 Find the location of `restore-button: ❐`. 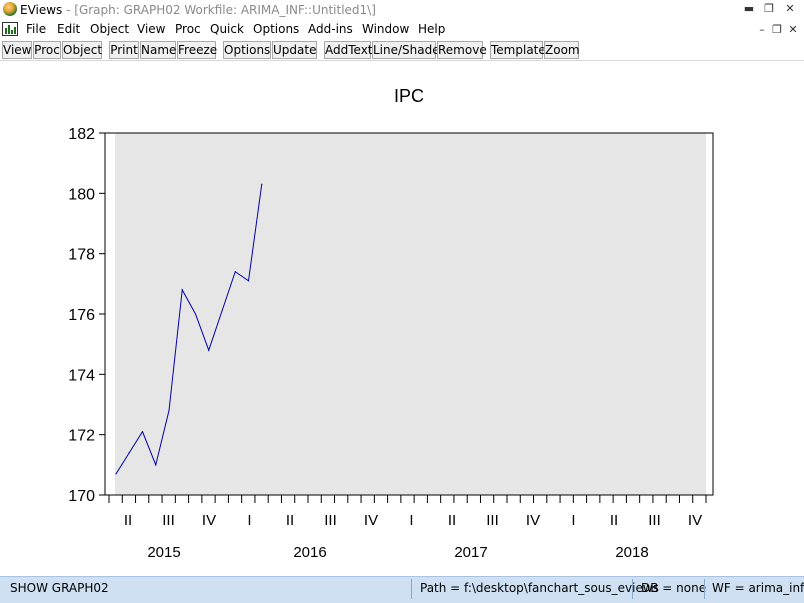

restore-button: ❐ is located at coordinates (769, 9).